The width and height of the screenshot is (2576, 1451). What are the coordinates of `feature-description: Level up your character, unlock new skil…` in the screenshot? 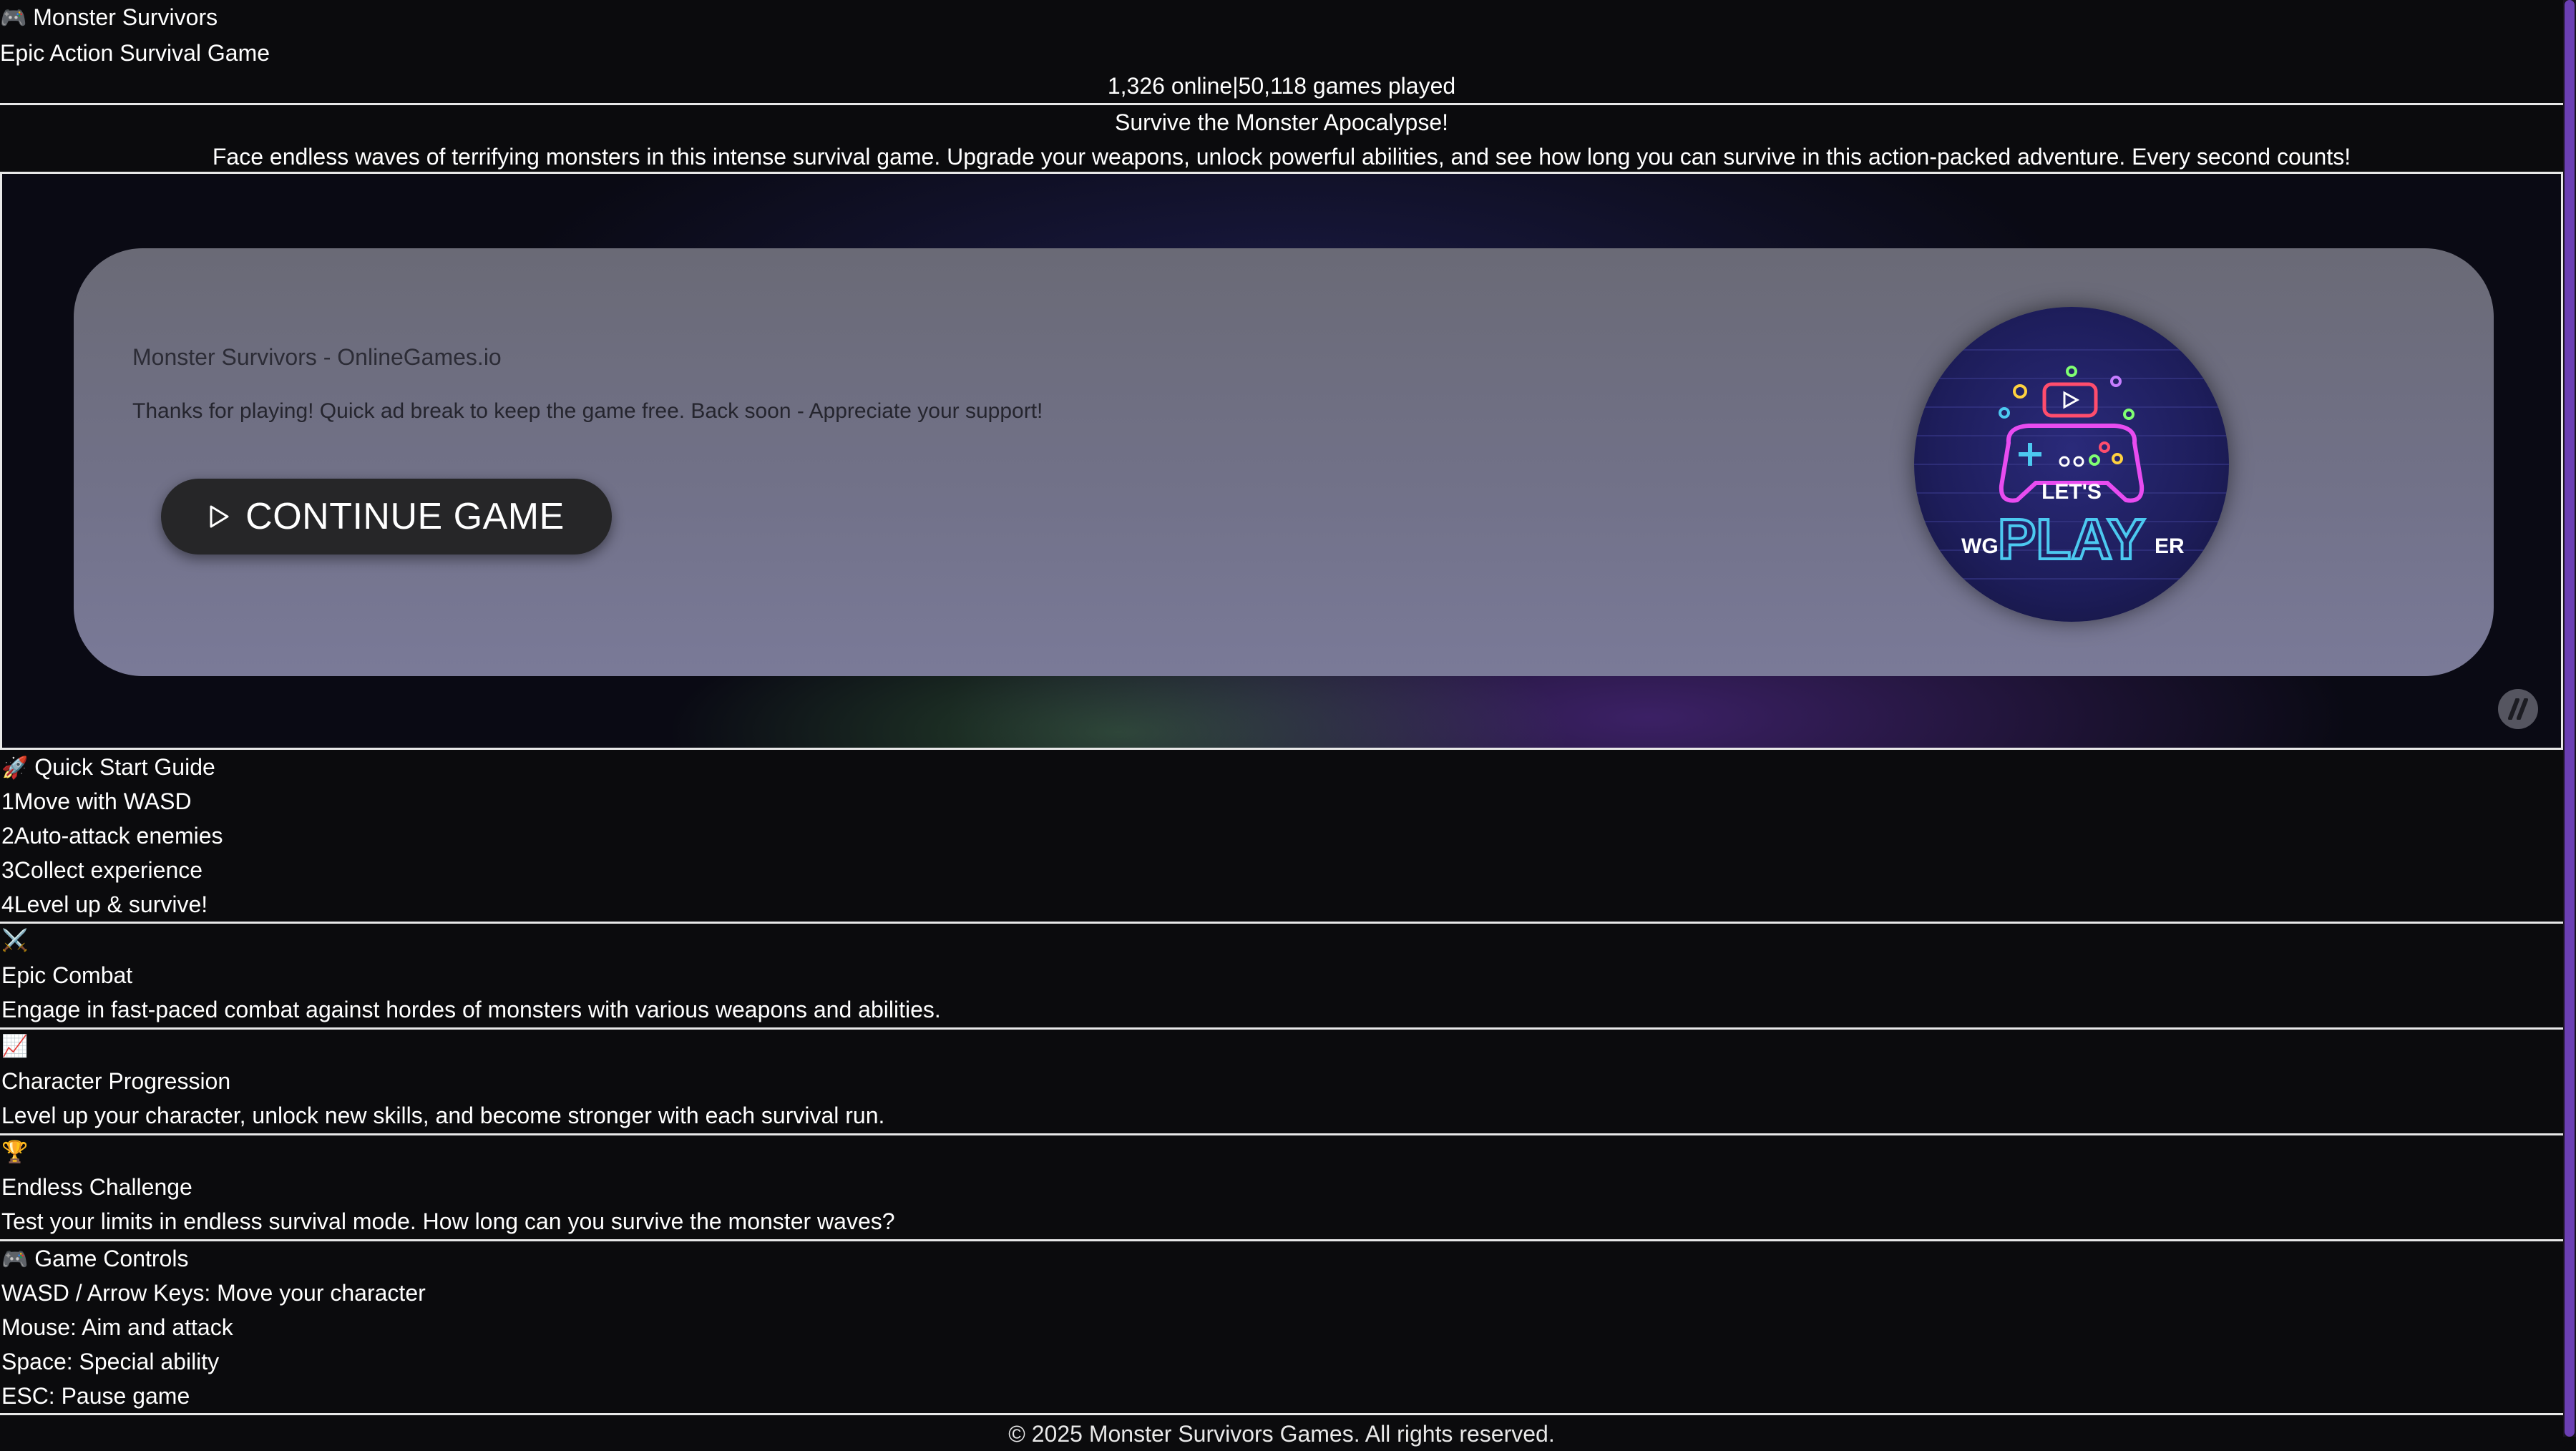 It's located at (443, 1115).